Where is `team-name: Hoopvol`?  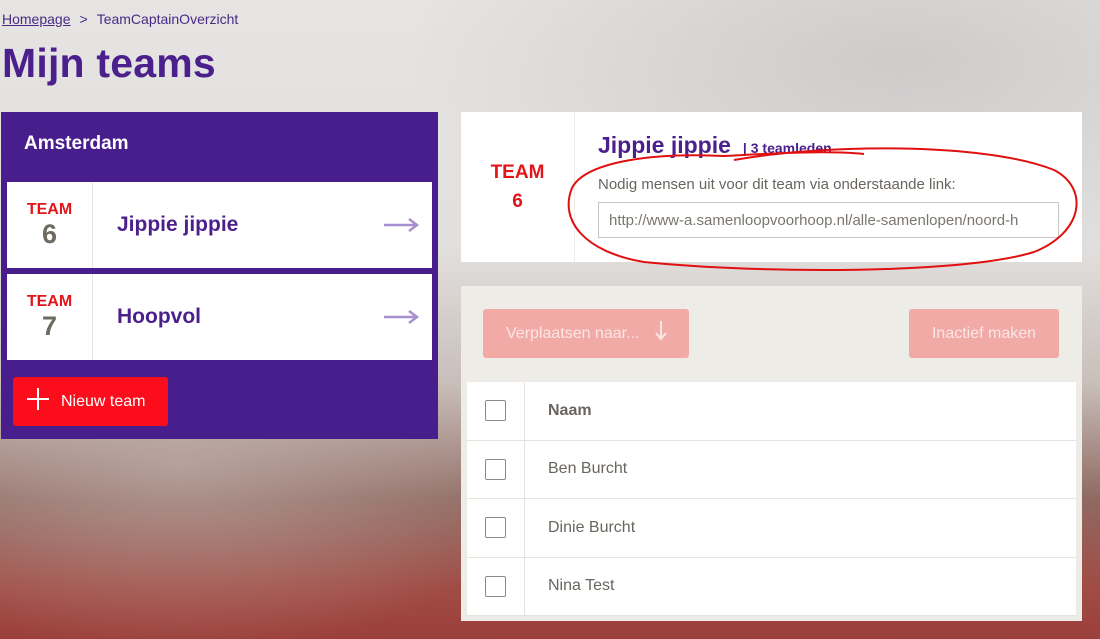
team-name: Hoopvol is located at coordinates (159, 316).